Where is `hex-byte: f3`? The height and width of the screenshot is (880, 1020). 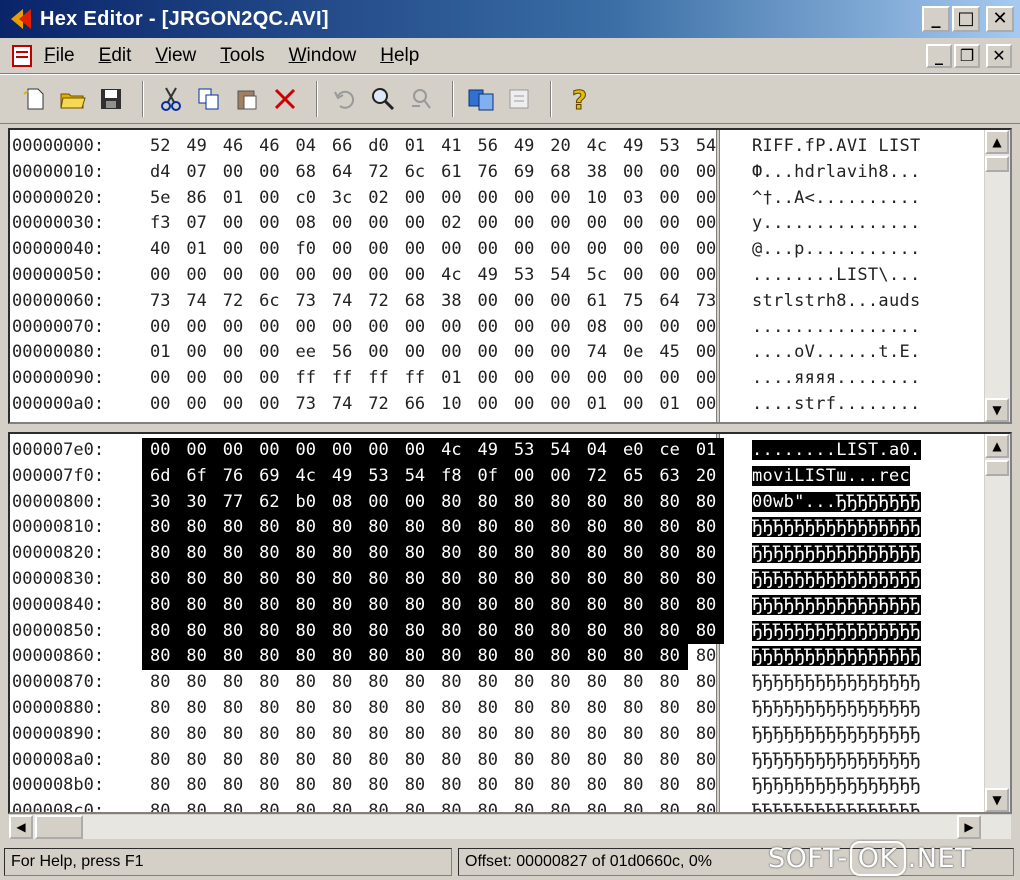
hex-byte: f3 is located at coordinates (160, 224).